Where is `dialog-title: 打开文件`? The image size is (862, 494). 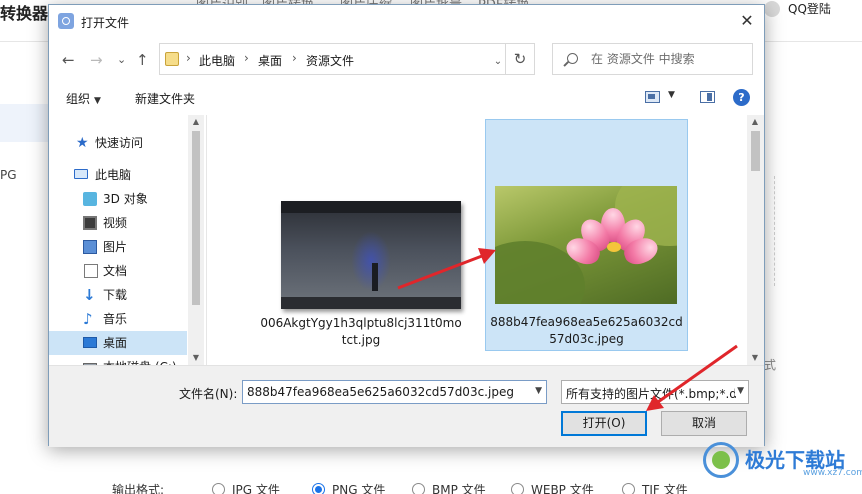 dialog-title: 打开文件 is located at coordinates (105, 23).